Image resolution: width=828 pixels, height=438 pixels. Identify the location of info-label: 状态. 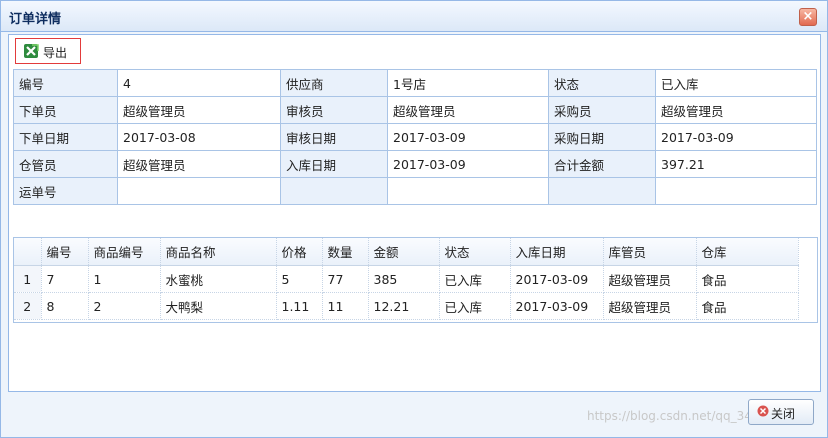
(602, 83).